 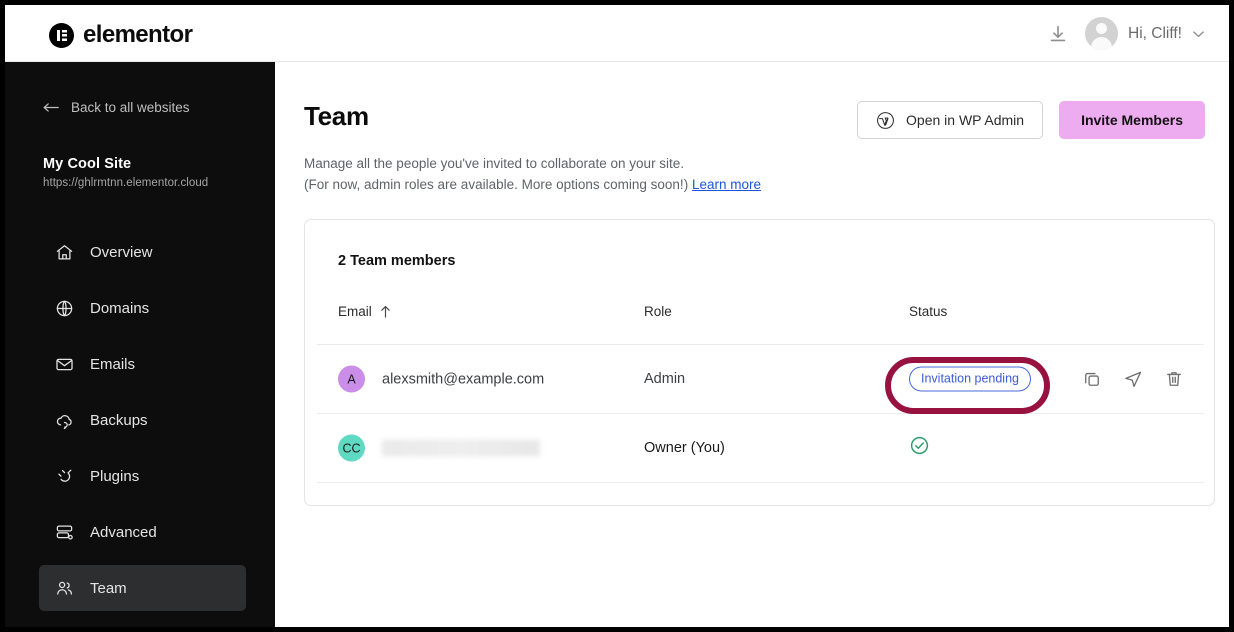 What do you see at coordinates (123, 532) in the screenshot?
I see `sidebar-item-label: Advanced` at bounding box center [123, 532].